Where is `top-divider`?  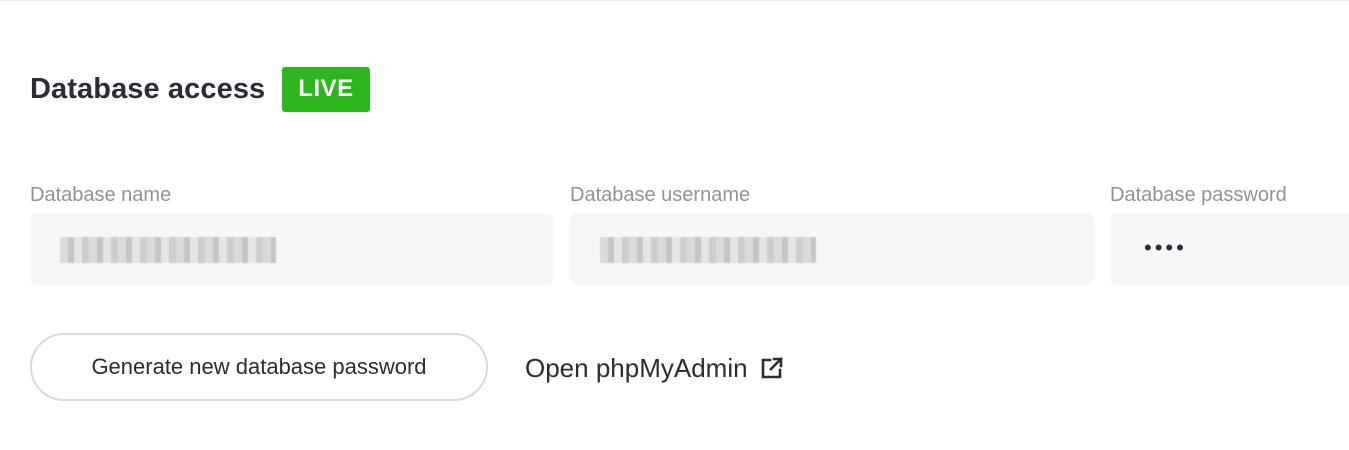 top-divider is located at coordinates (674, 0).